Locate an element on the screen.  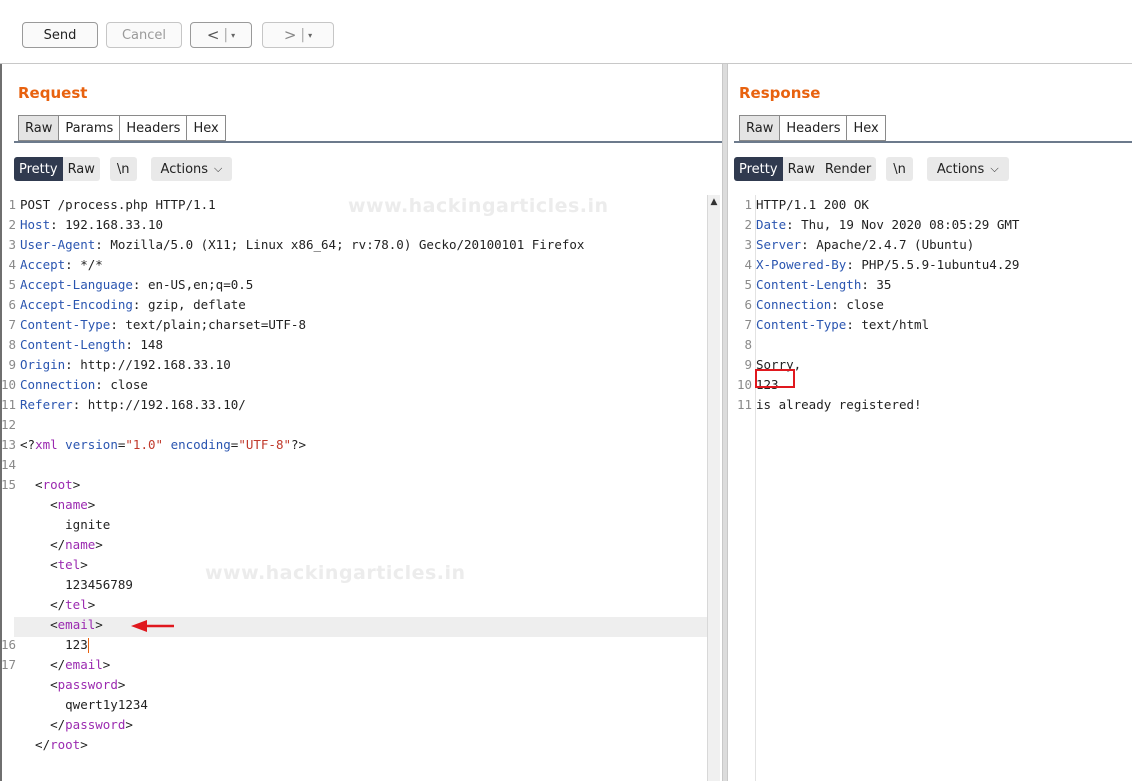
line-number: 15 is located at coordinates (8, 484).